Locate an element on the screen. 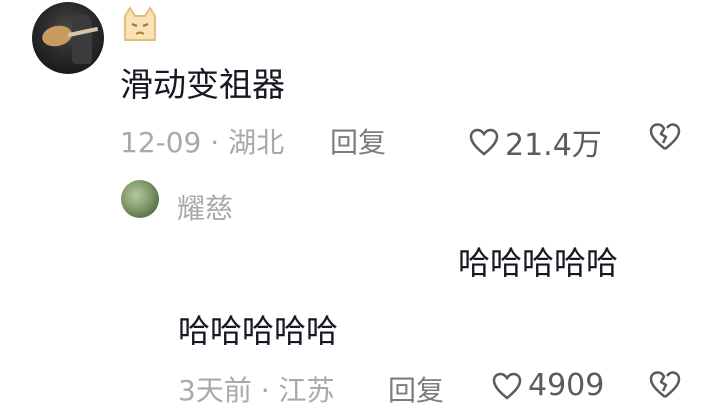 This screenshot has height=409, width=720. sub-username: 耀慈 is located at coordinates (205, 207).